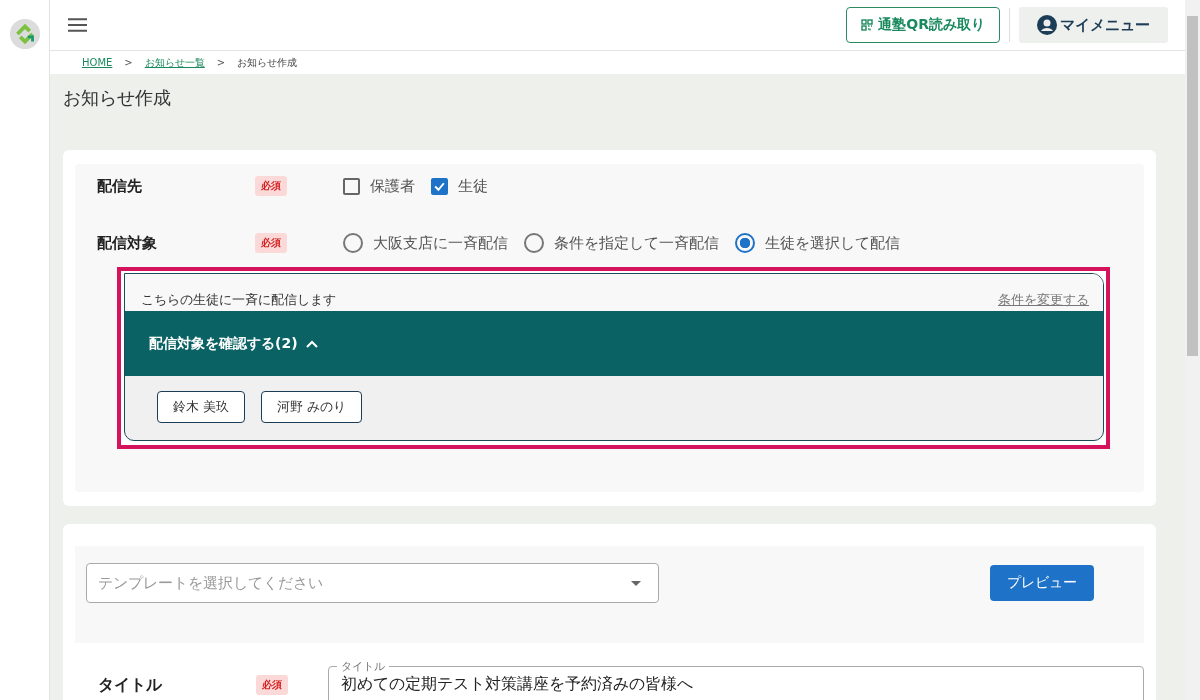 Image resolution: width=1200 pixels, height=700 pixels. I want to click on breadcrumb-link: お知らせ一覧, so click(174, 62).